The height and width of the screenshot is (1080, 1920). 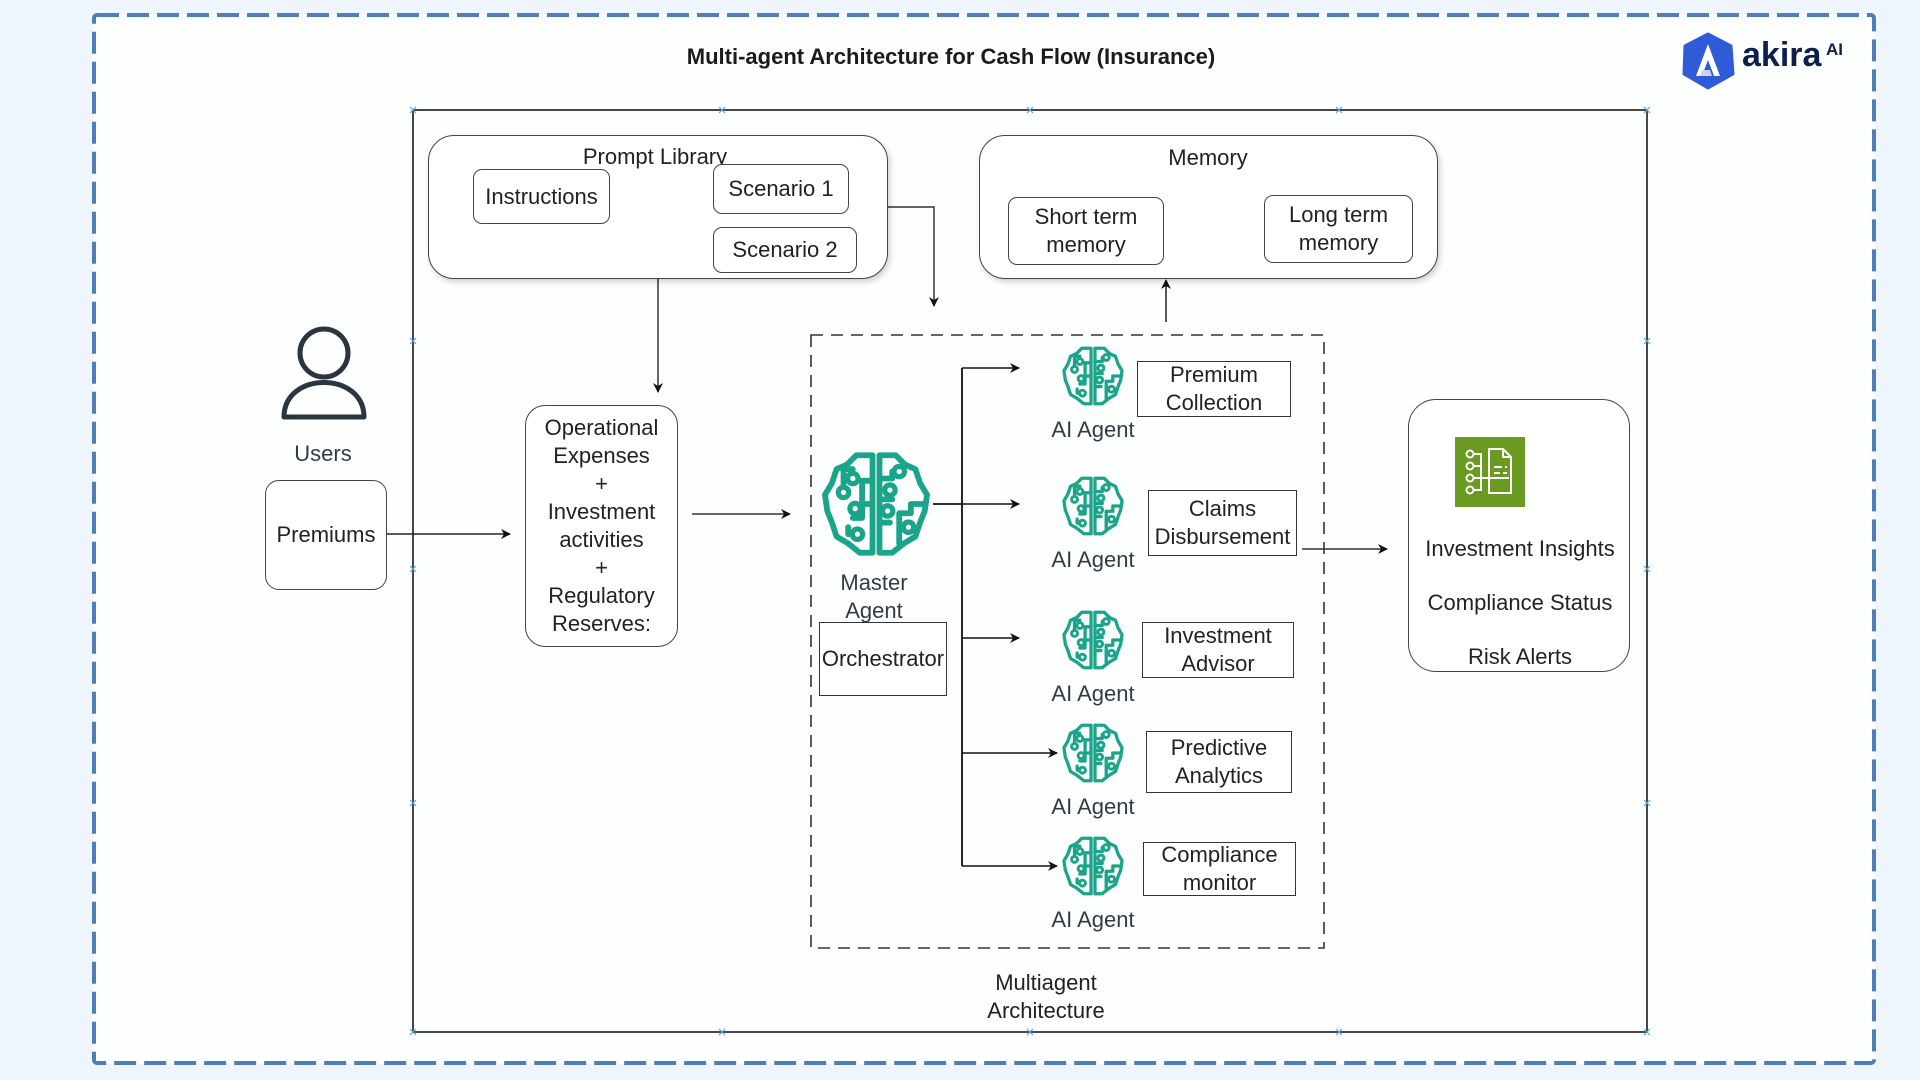 What do you see at coordinates (1338, 229) in the screenshot?
I see `long-term-memory-box: Long term memory` at bounding box center [1338, 229].